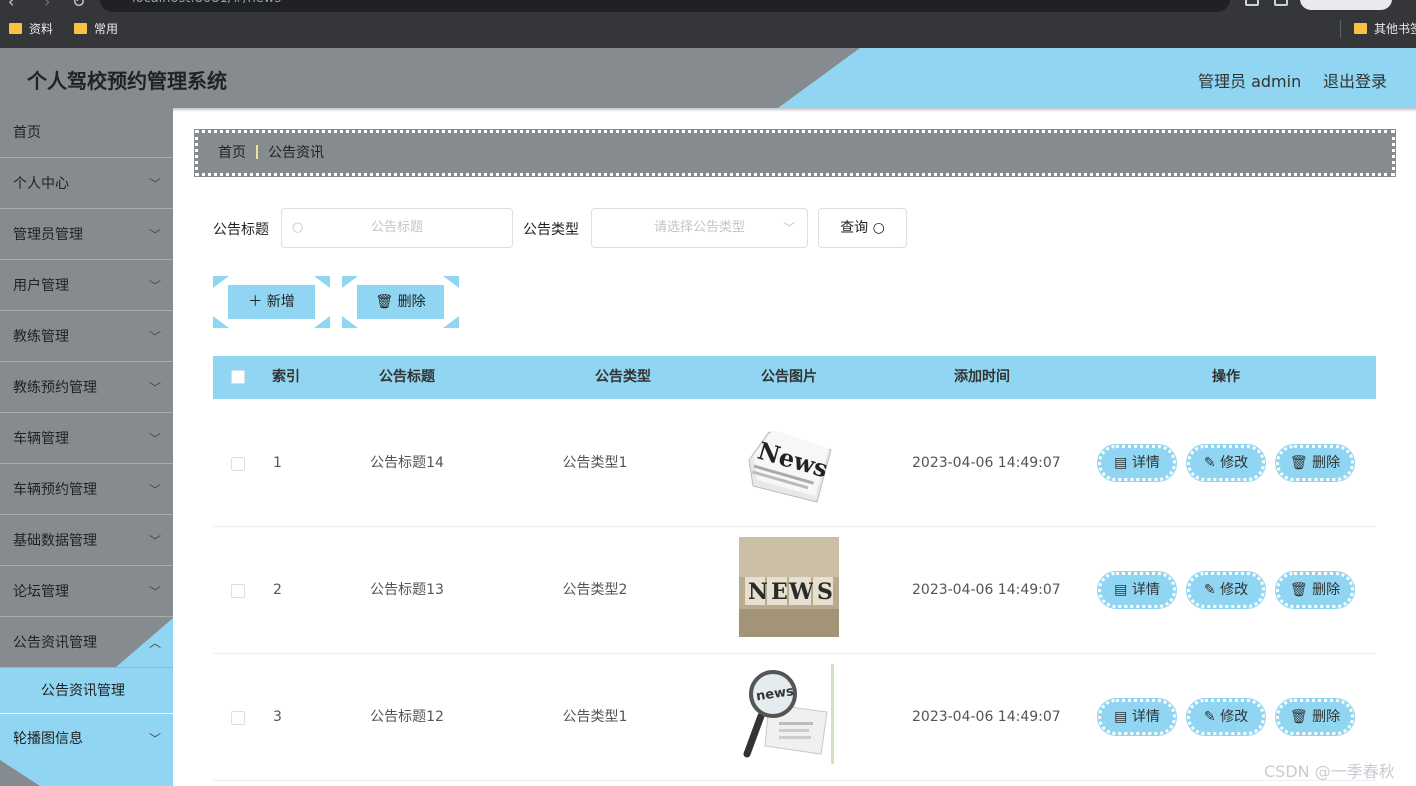  What do you see at coordinates (86, 286) in the screenshot?
I see `sidebar-item-users: 用户管理 ﹀` at bounding box center [86, 286].